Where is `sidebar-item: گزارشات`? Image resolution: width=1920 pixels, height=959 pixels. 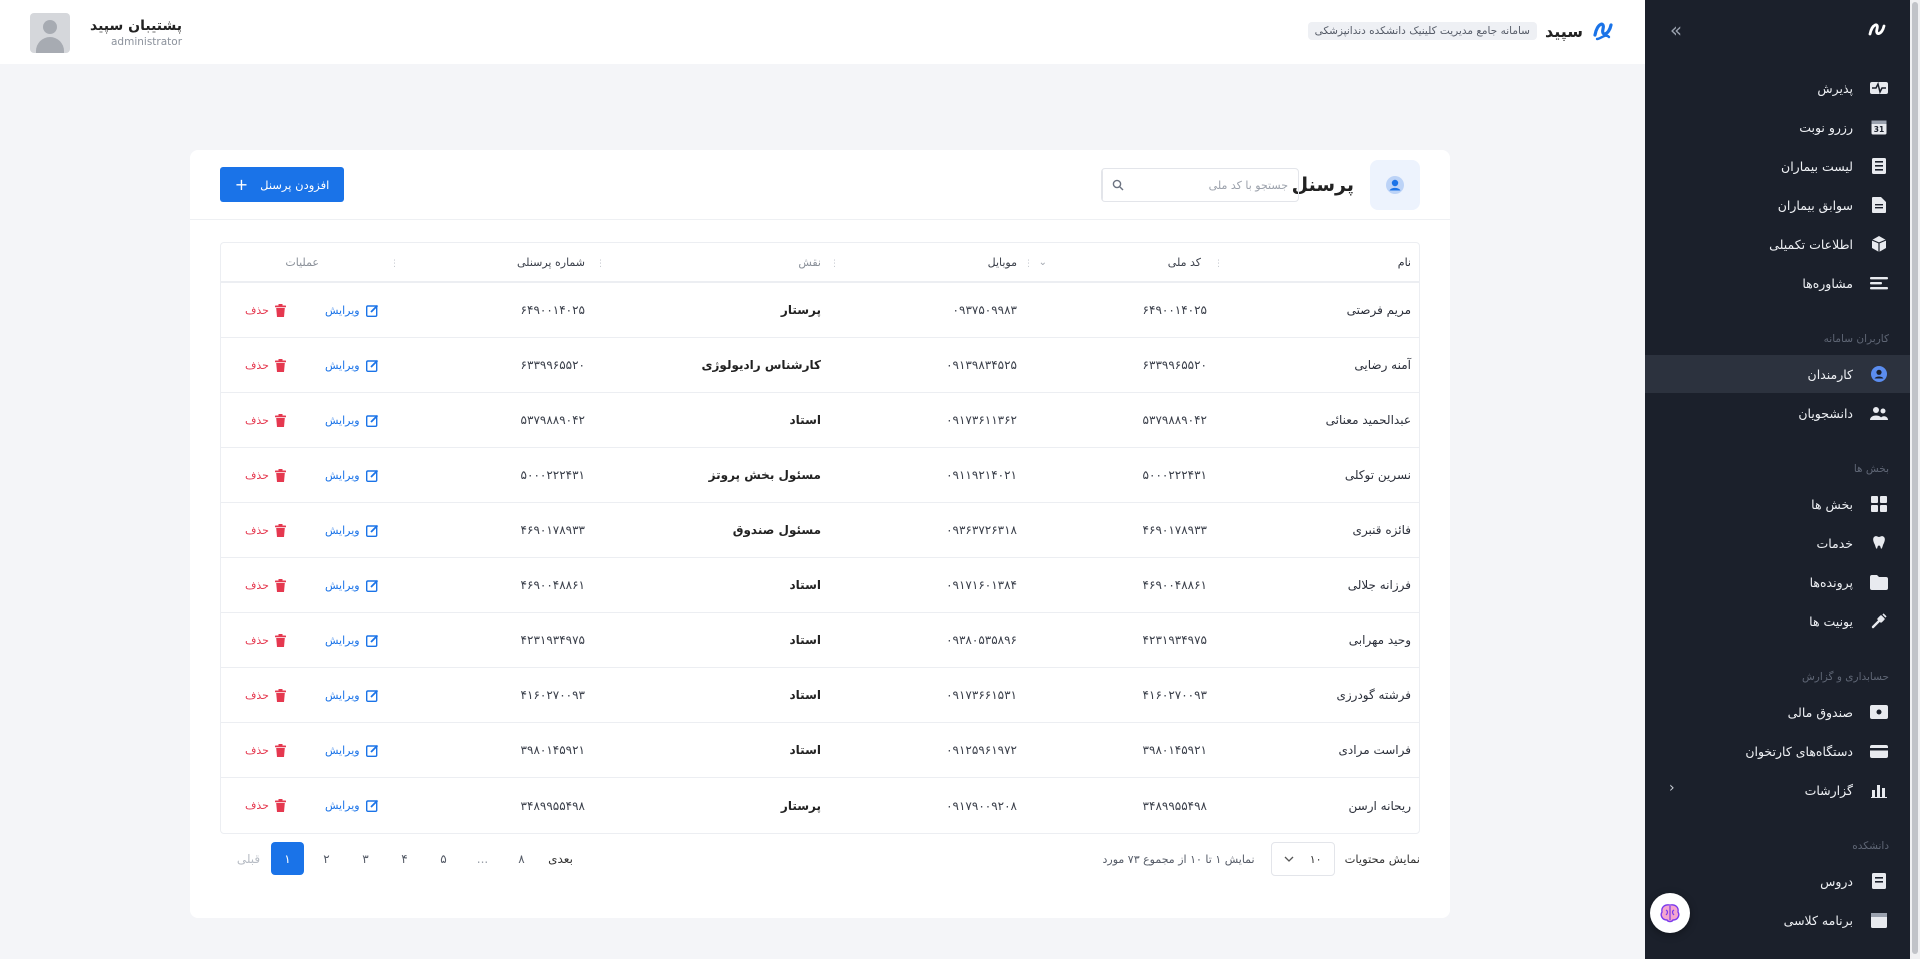
sidebar-item: گزارشات is located at coordinates (1777, 790).